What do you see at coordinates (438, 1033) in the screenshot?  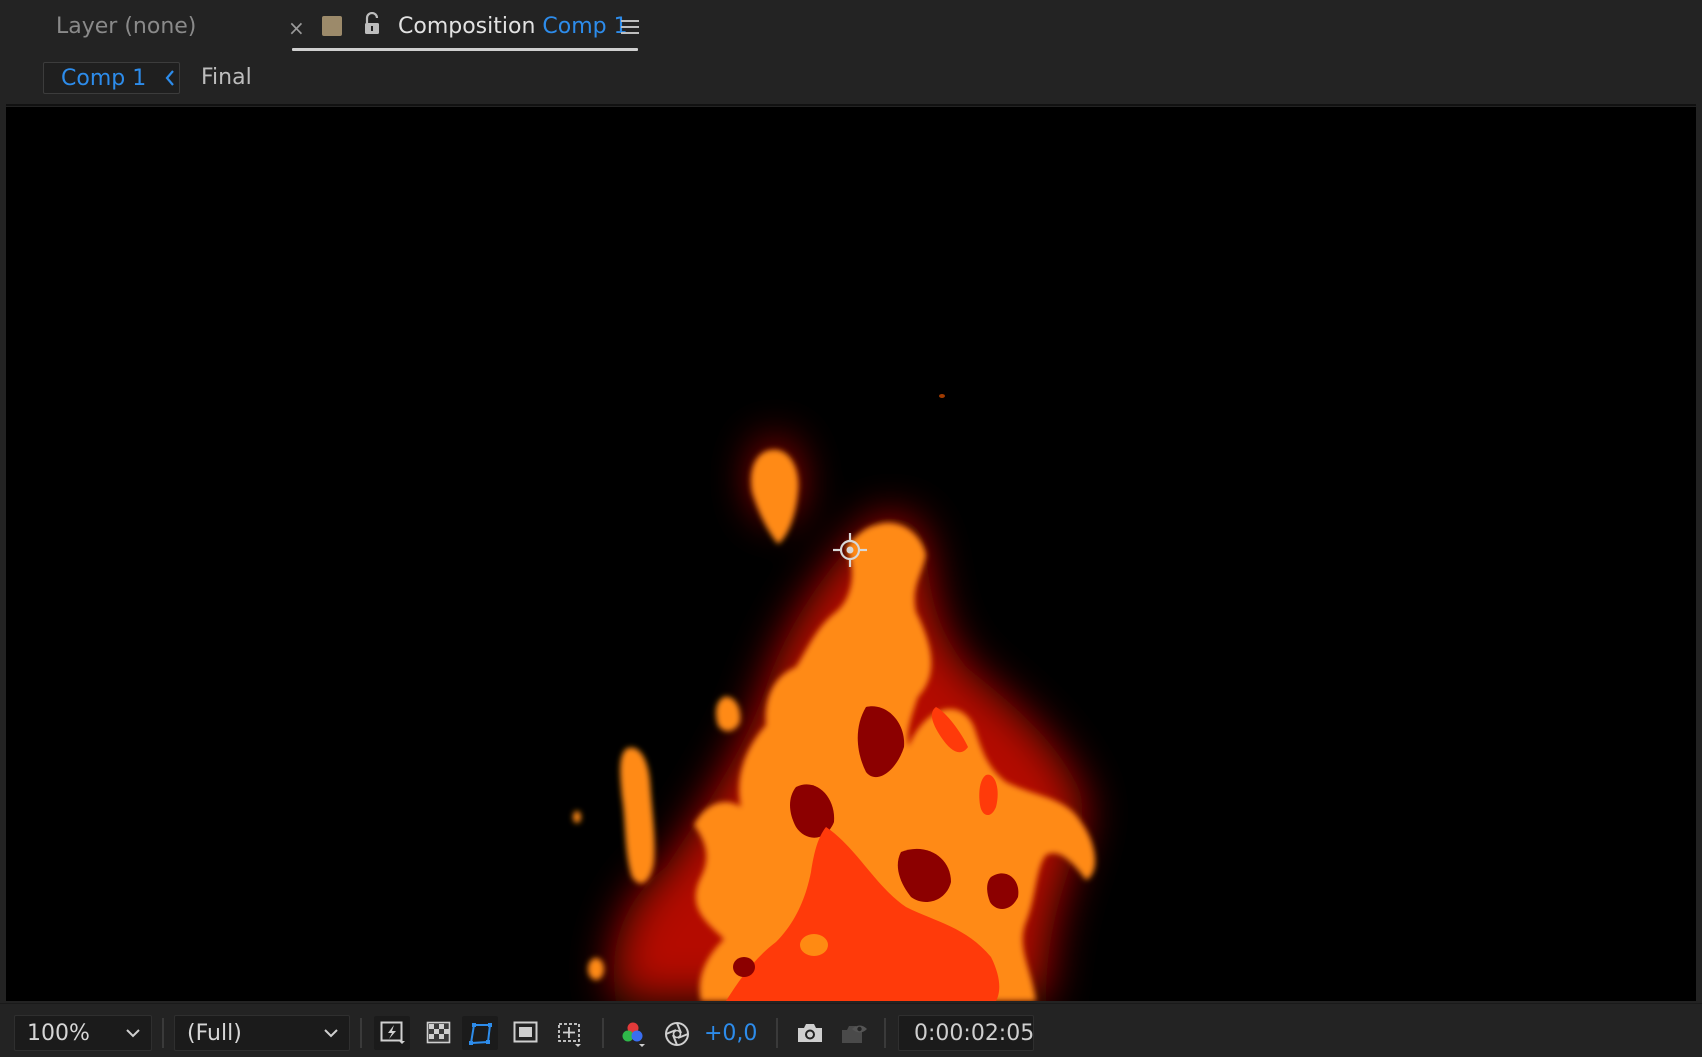 I see `transparency-grid-icon` at bounding box center [438, 1033].